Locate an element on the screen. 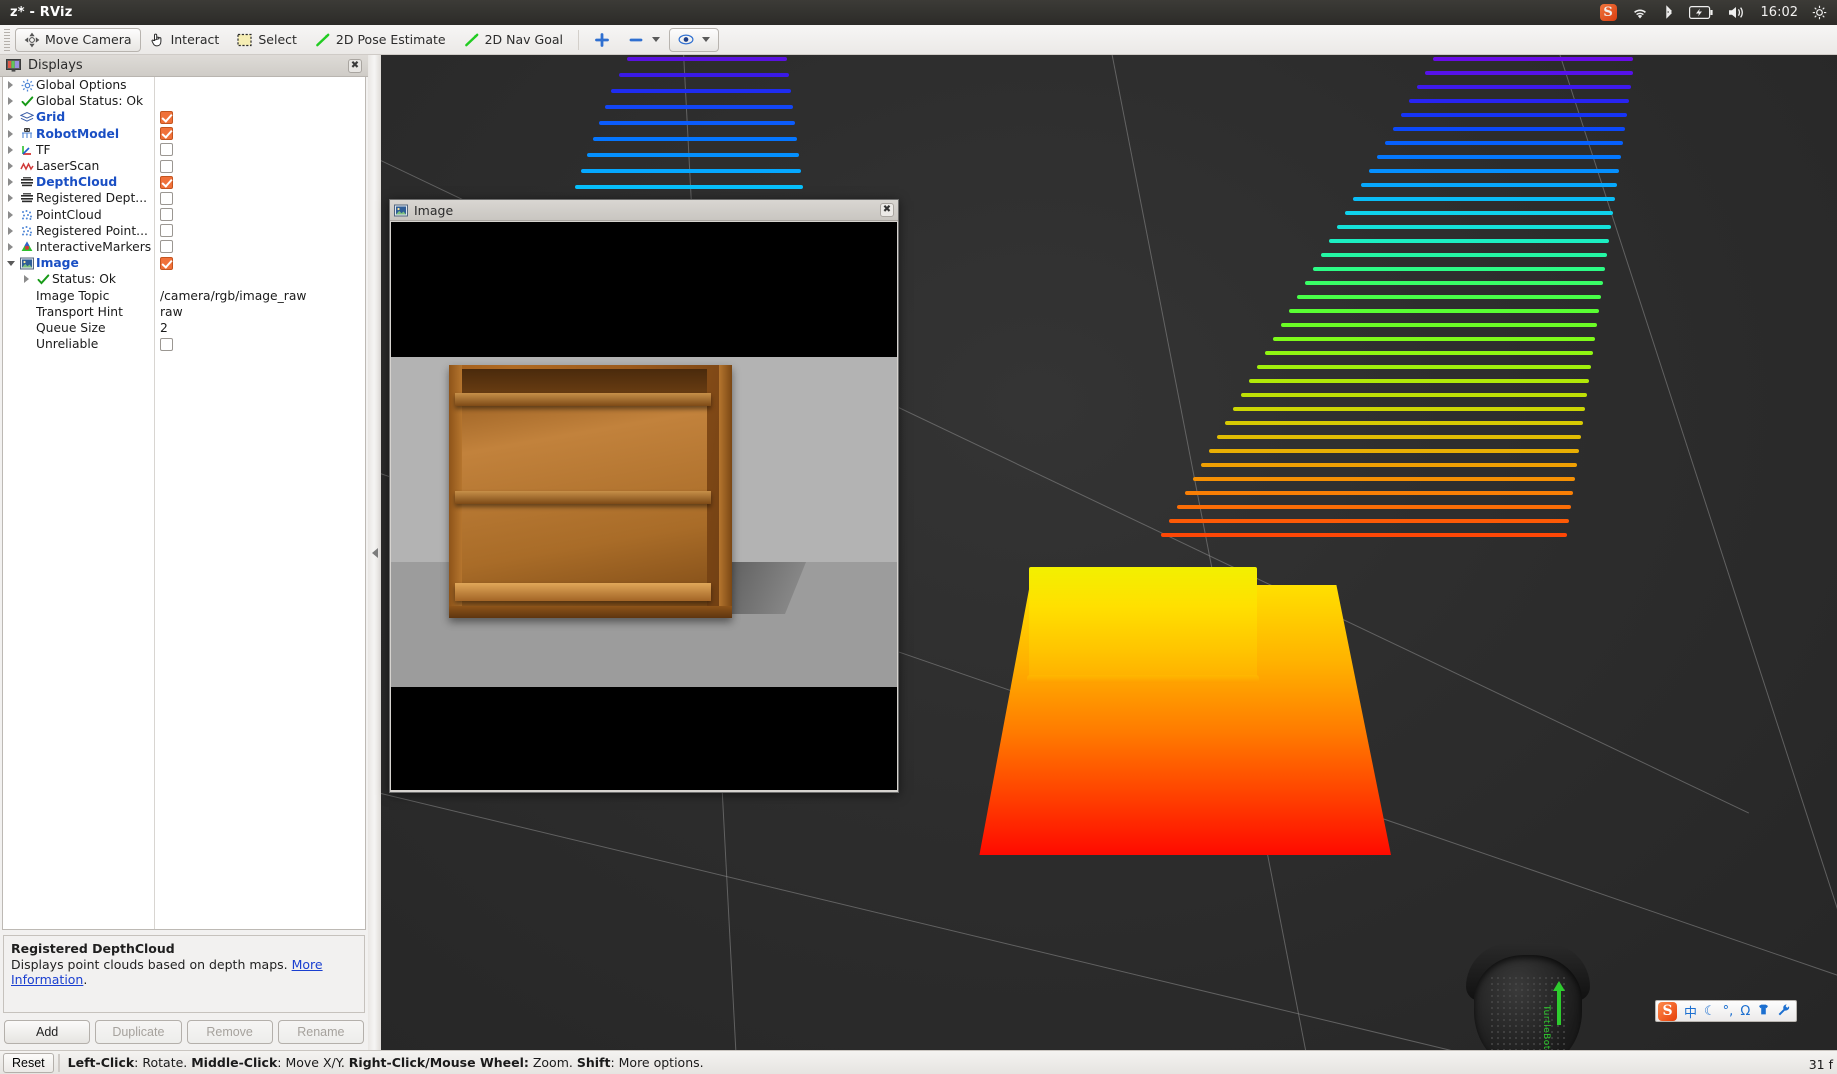 This screenshot has height=1074, width=1837. hint-action: Zoom. is located at coordinates (552, 1062).